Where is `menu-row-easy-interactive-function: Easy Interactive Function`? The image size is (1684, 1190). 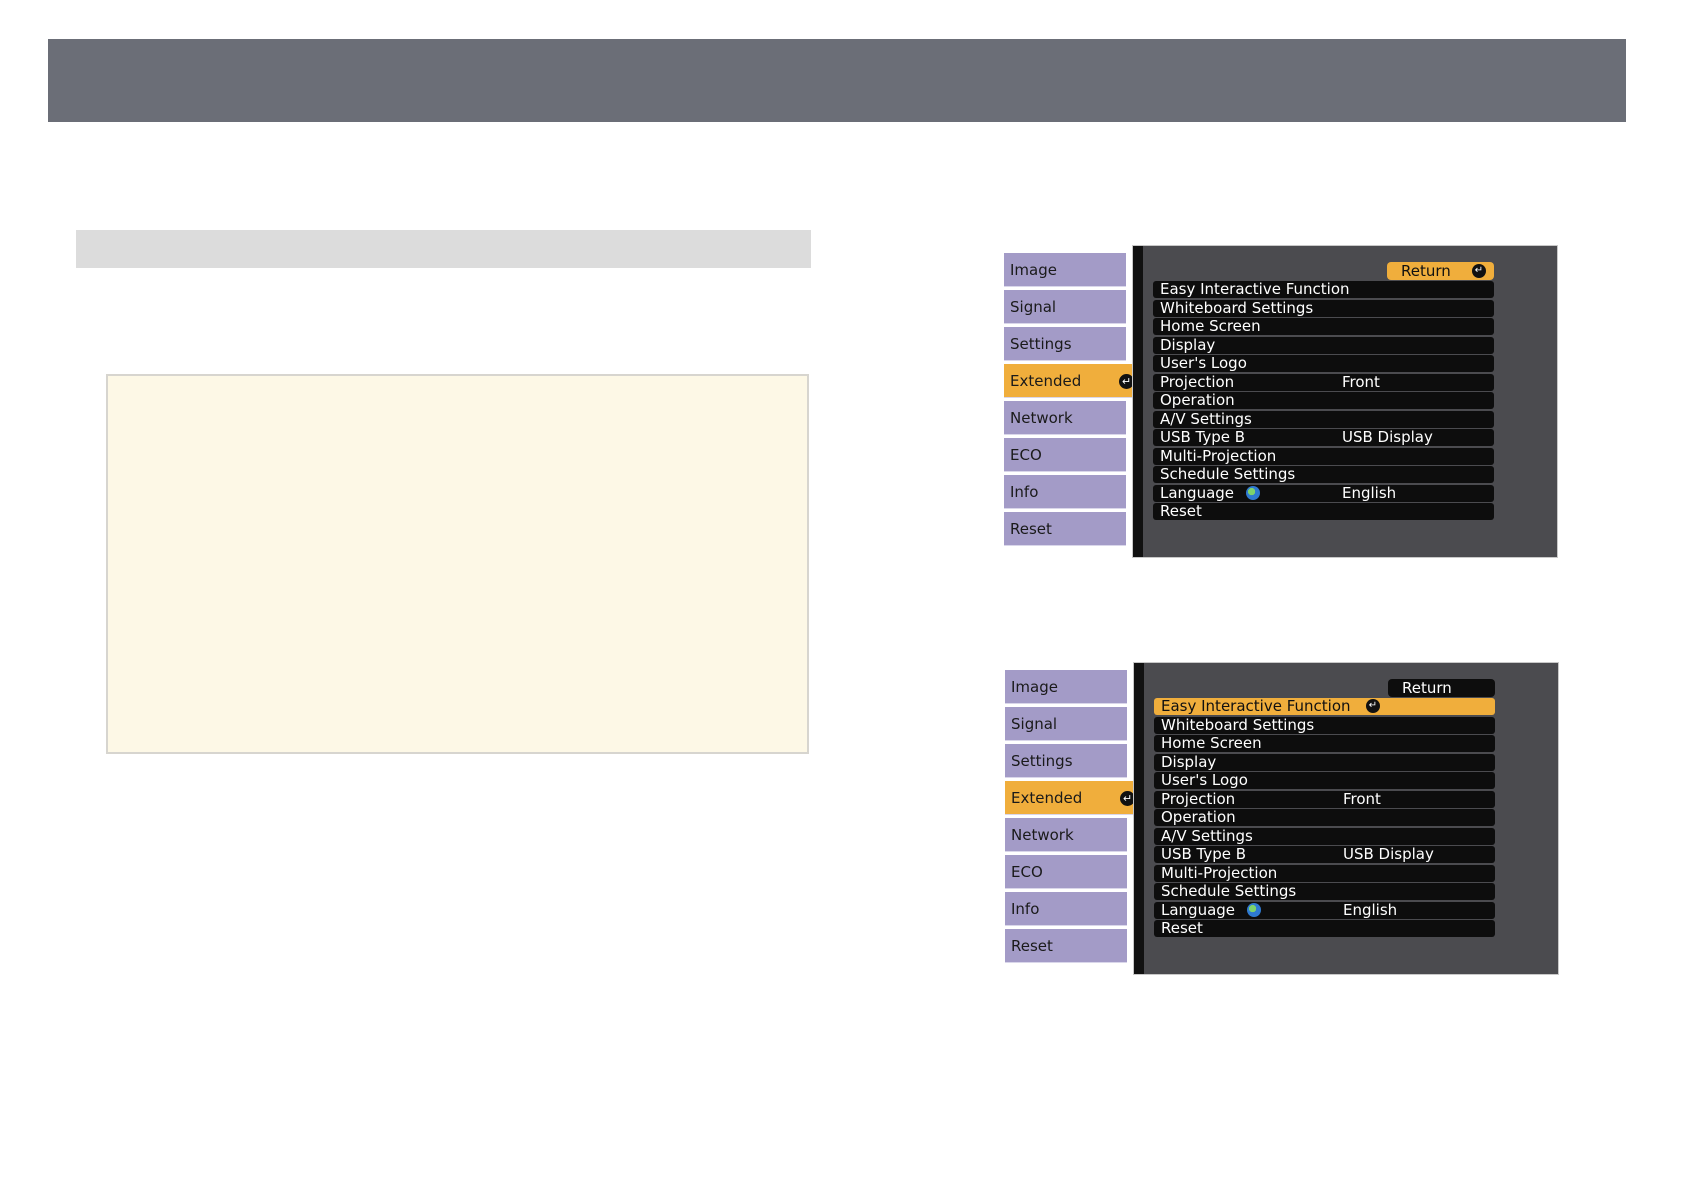
menu-row-easy-interactive-function: Easy Interactive Function is located at coordinates (1323, 289).